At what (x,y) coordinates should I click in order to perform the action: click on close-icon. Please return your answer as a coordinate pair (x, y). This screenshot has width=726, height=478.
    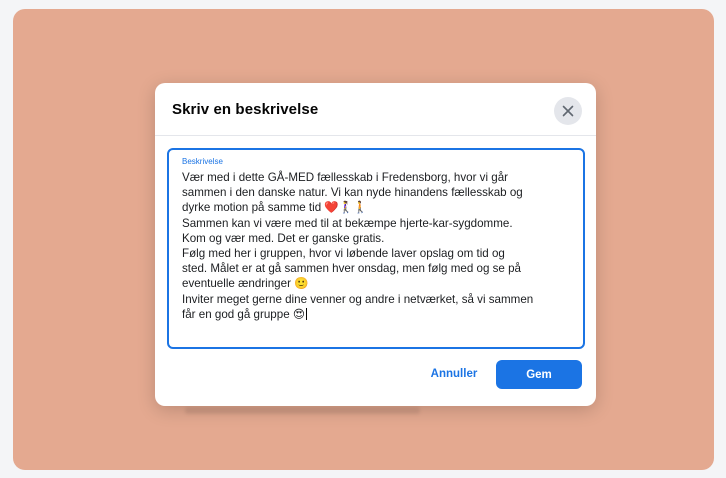
    Looking at the image, I should click on (568, 111).